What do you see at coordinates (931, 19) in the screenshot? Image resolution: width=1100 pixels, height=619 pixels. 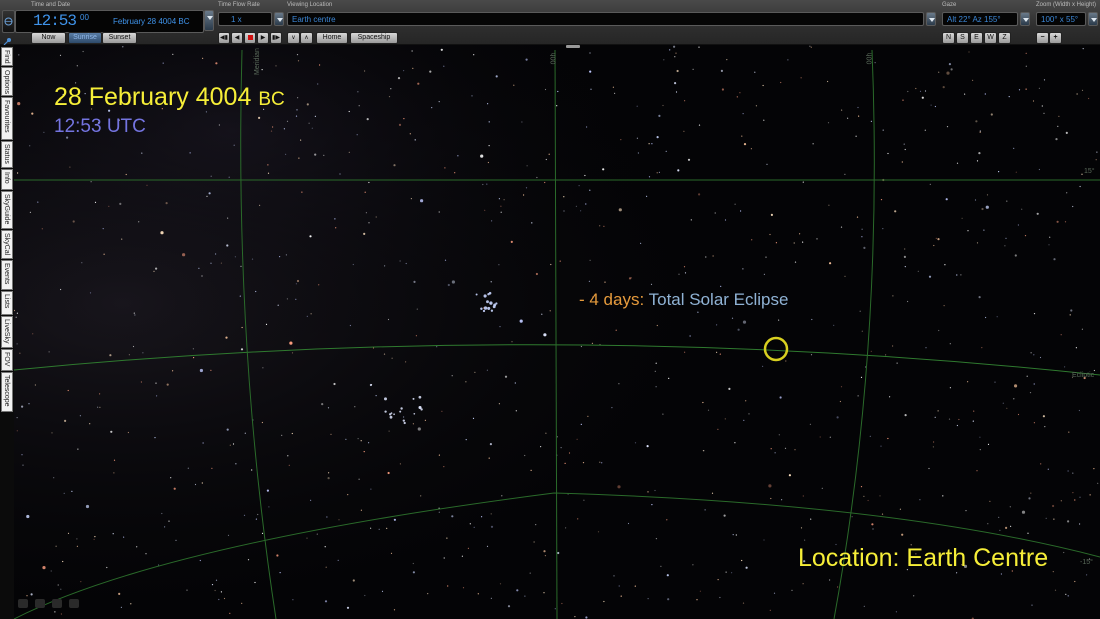 I see `viewing-location-dropdown` at bounding box center [931, 19].